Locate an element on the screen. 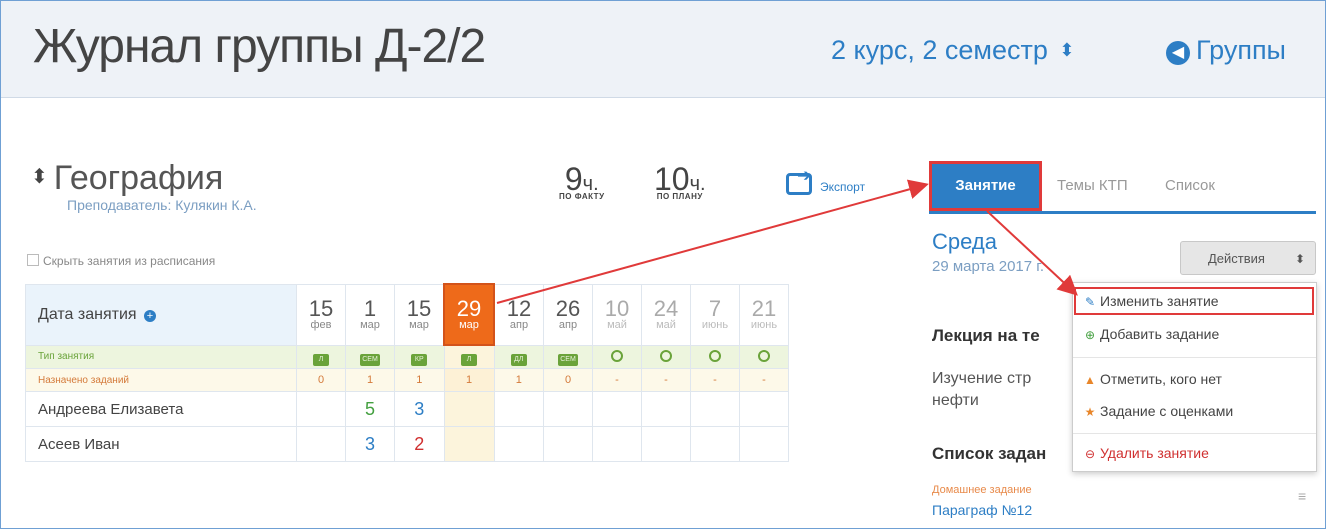 This screenshot has width=1326, height=529. menu-divider is located at coordinates (1194, 433).